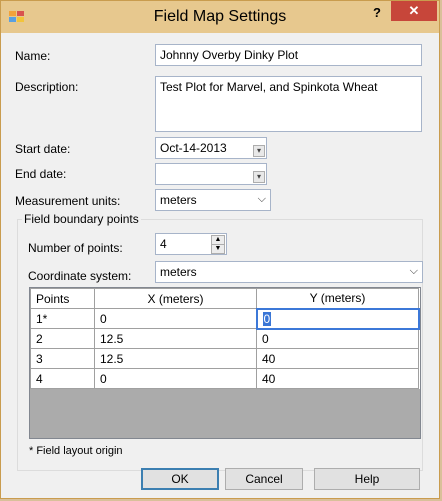 The height and width of the screenshot is (501, 442). What do you see at coordinates (288, 55) in the screenshot?
I see `name-input: Johnny Overby Dinky Plot` at bounding box center [288, 55].